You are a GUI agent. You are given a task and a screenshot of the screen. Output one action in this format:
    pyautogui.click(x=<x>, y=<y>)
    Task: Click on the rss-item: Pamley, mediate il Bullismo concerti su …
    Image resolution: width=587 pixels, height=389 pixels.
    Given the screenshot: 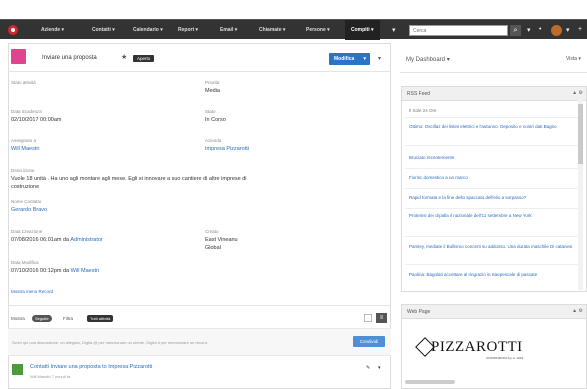 What is the action you would take?
    pyautogui.click(x=493, y=247)
    